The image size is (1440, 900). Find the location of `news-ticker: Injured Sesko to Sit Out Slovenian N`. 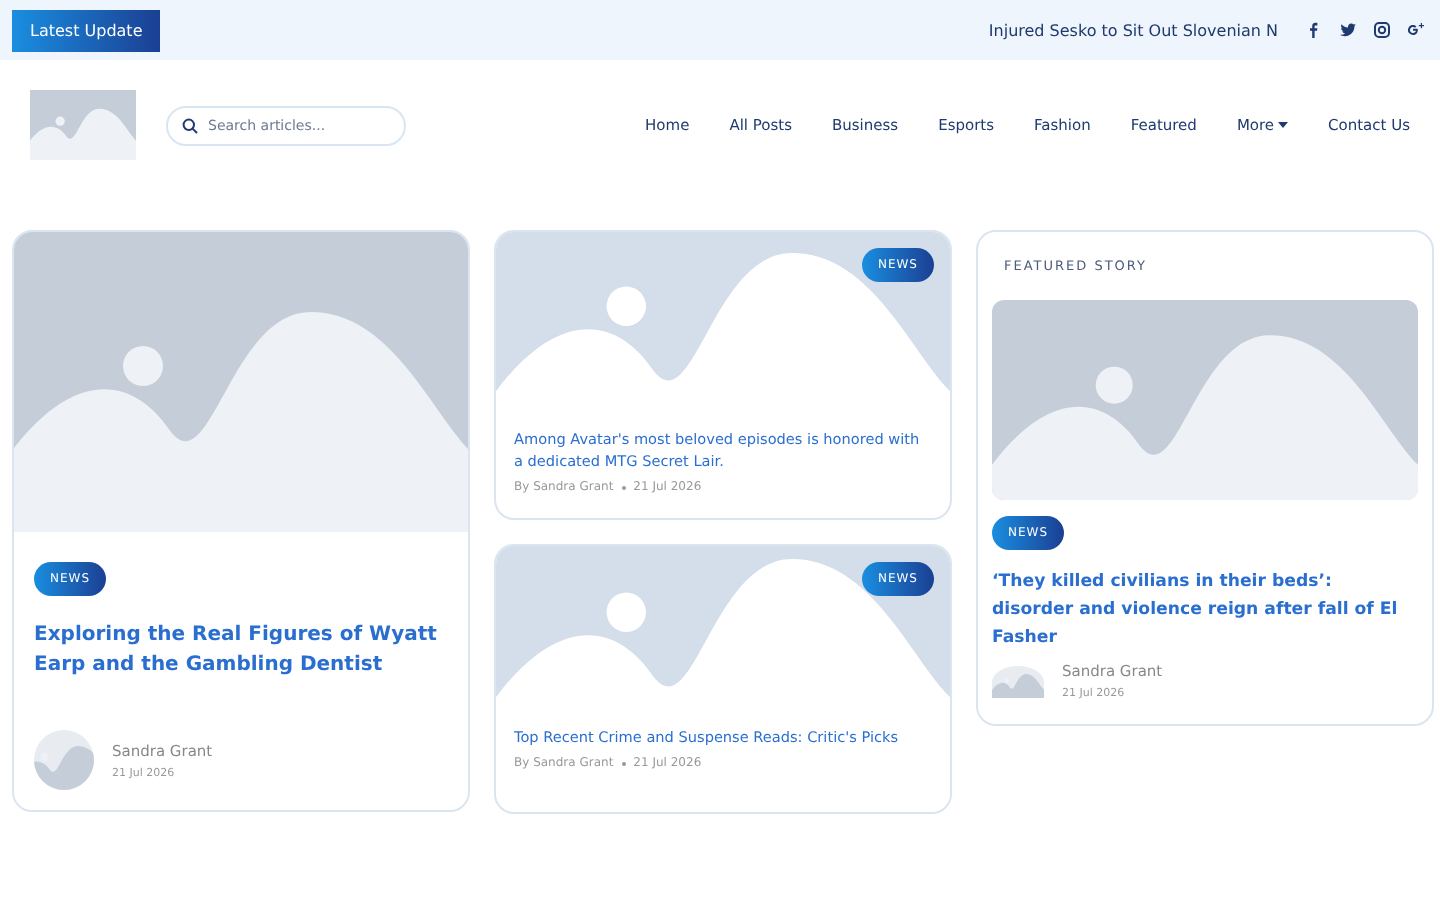

news-ticker: Injured Sesko to Sit Out Slovenian N is located at coordinates (1133, 30).